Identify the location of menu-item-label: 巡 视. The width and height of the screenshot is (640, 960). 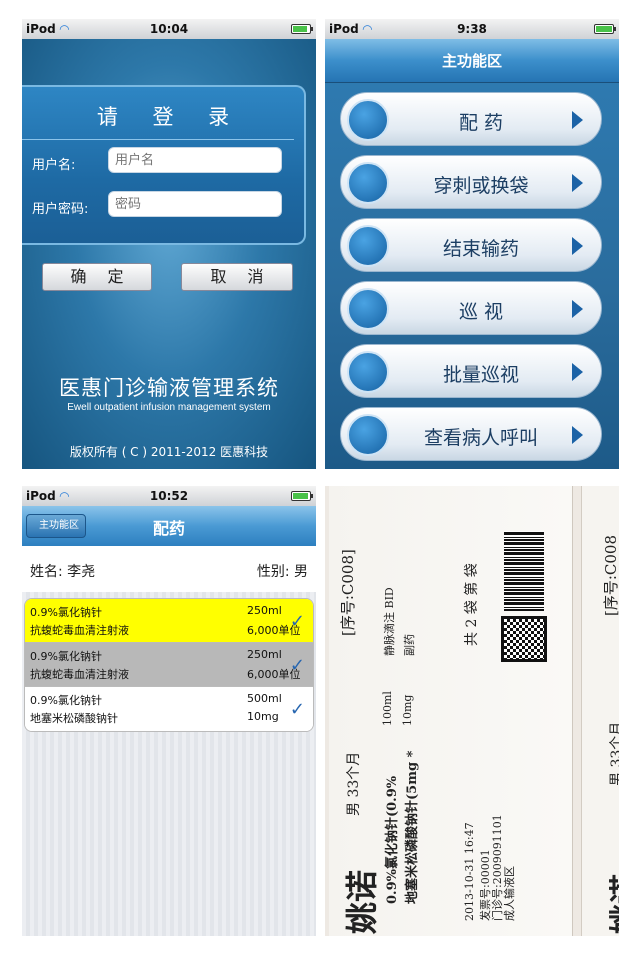
(481, 312).